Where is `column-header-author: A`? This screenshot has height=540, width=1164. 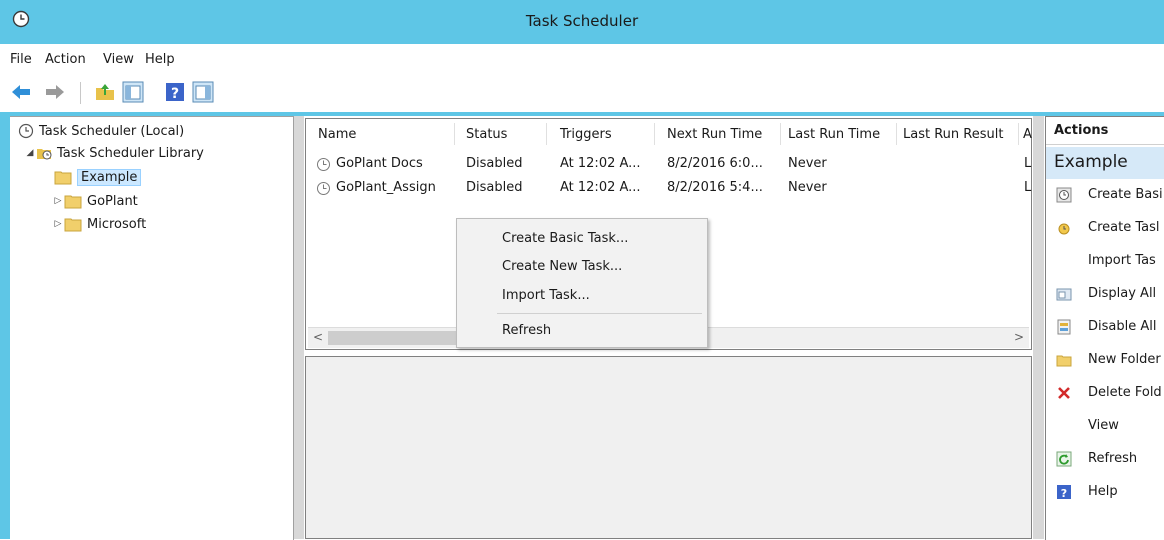
column-header-author: A is located at coordinates (1027, 134).